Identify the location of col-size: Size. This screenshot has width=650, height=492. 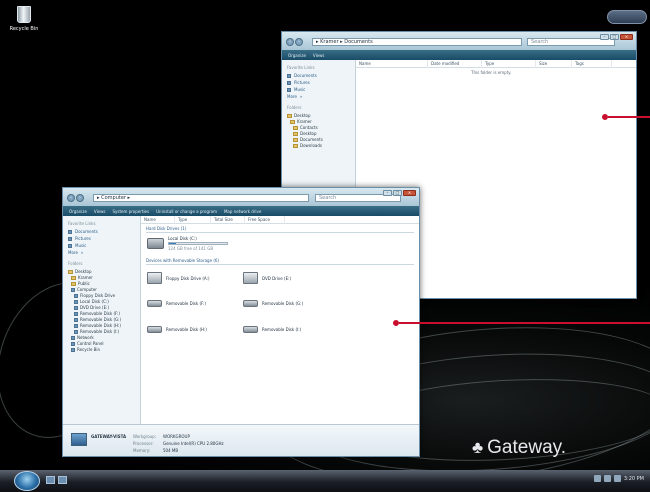
(554, 63).